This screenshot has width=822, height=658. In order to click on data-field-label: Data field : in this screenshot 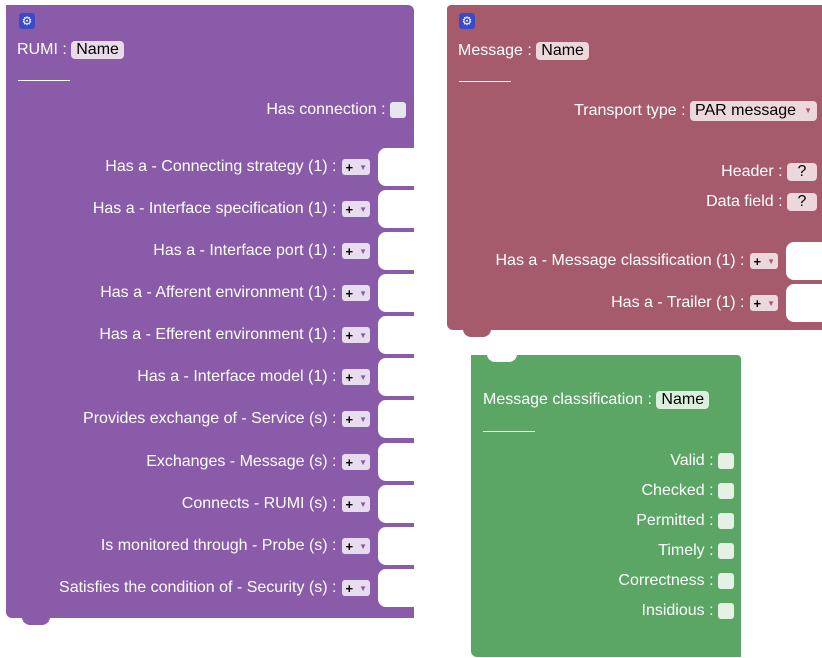, I will do `click(744, 201)`.